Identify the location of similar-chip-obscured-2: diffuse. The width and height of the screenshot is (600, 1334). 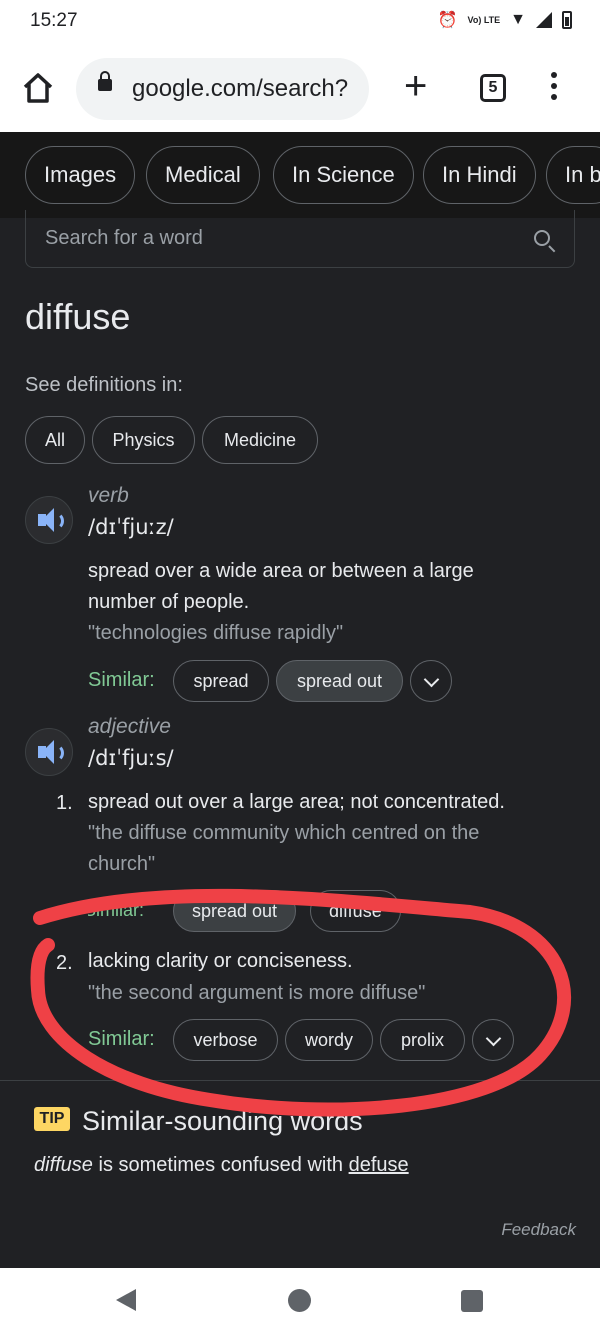
(355, 911).